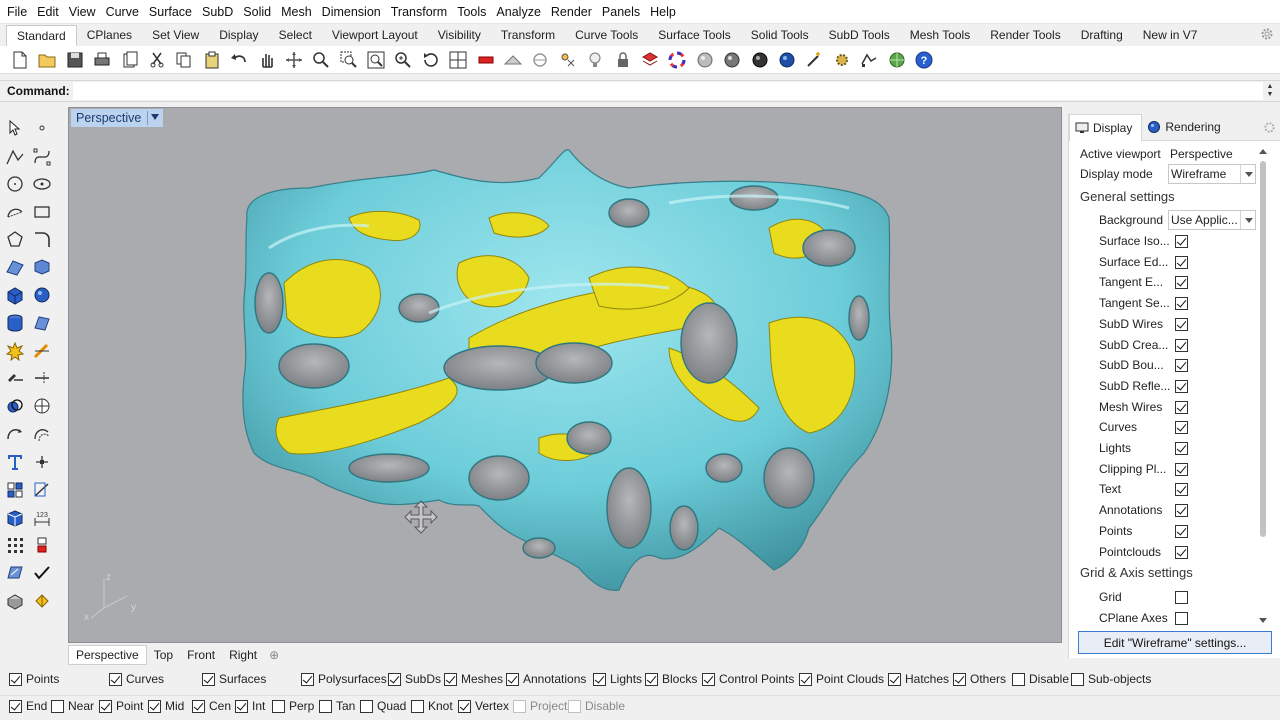 Image resolution: width=1280 pixels, height=720 pixels. I want to click on viewport-tab-top: Top, so click(163, 655).